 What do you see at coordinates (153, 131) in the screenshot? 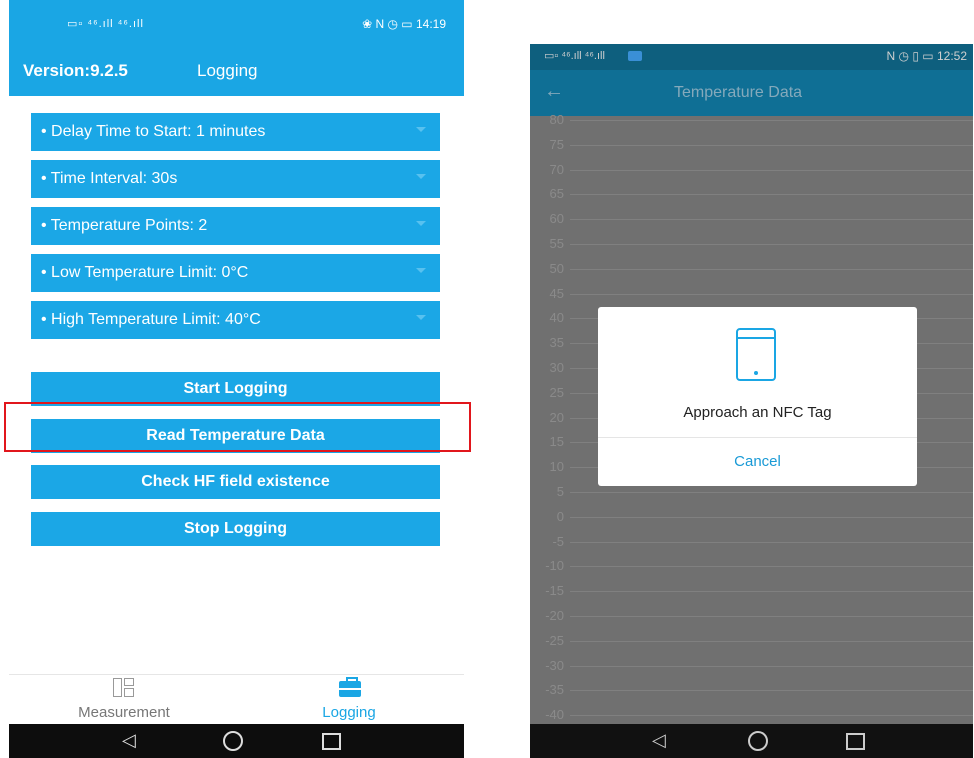
I see `setting-label: • Delay Time to Start: 1 minutes` at bounding box center [153, 131].